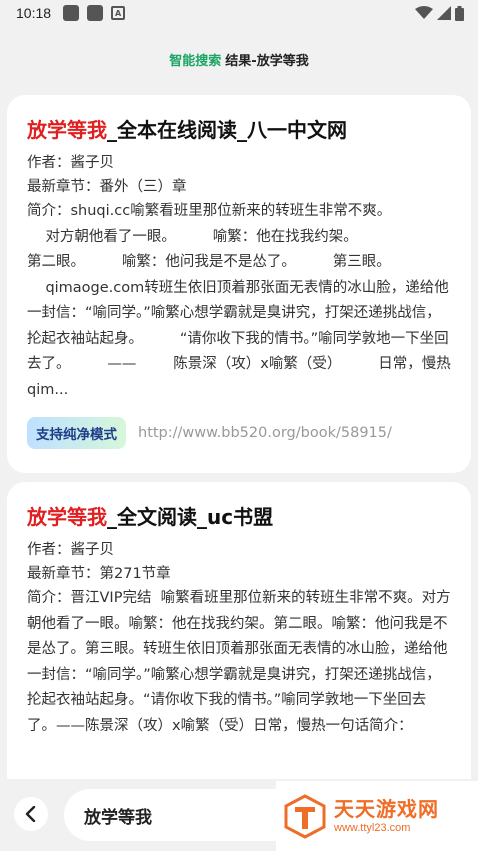 The image size is (478, 851). I want to click on status-indicators, so click(439, 13).